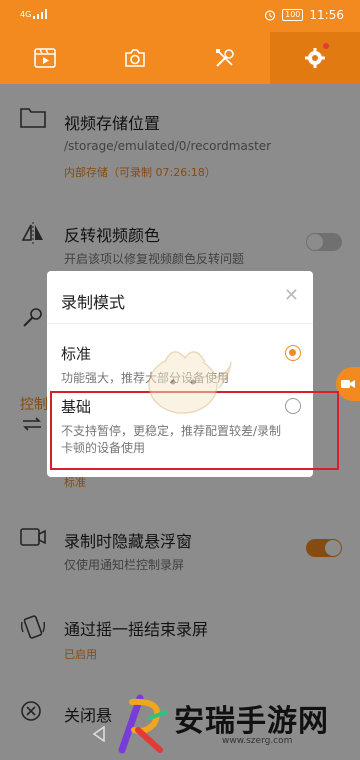 This screenshot has height=760, width=360. Describe the element at coordinates (26, 14) in the screenshot. I see `network-type: 4G` at that location.